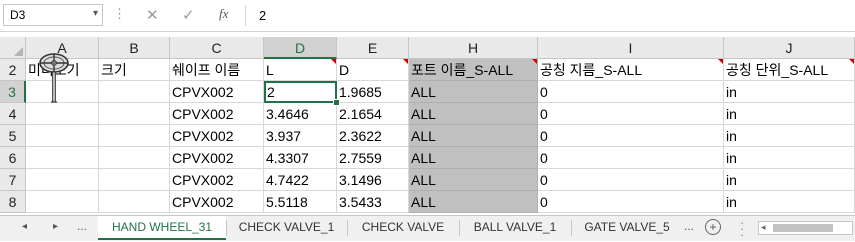 This screenshot has width=855, height=242. Describe the element at coordinates (300, 158) in the screenshot. I see `cell-d6: 4.3307` at that location.